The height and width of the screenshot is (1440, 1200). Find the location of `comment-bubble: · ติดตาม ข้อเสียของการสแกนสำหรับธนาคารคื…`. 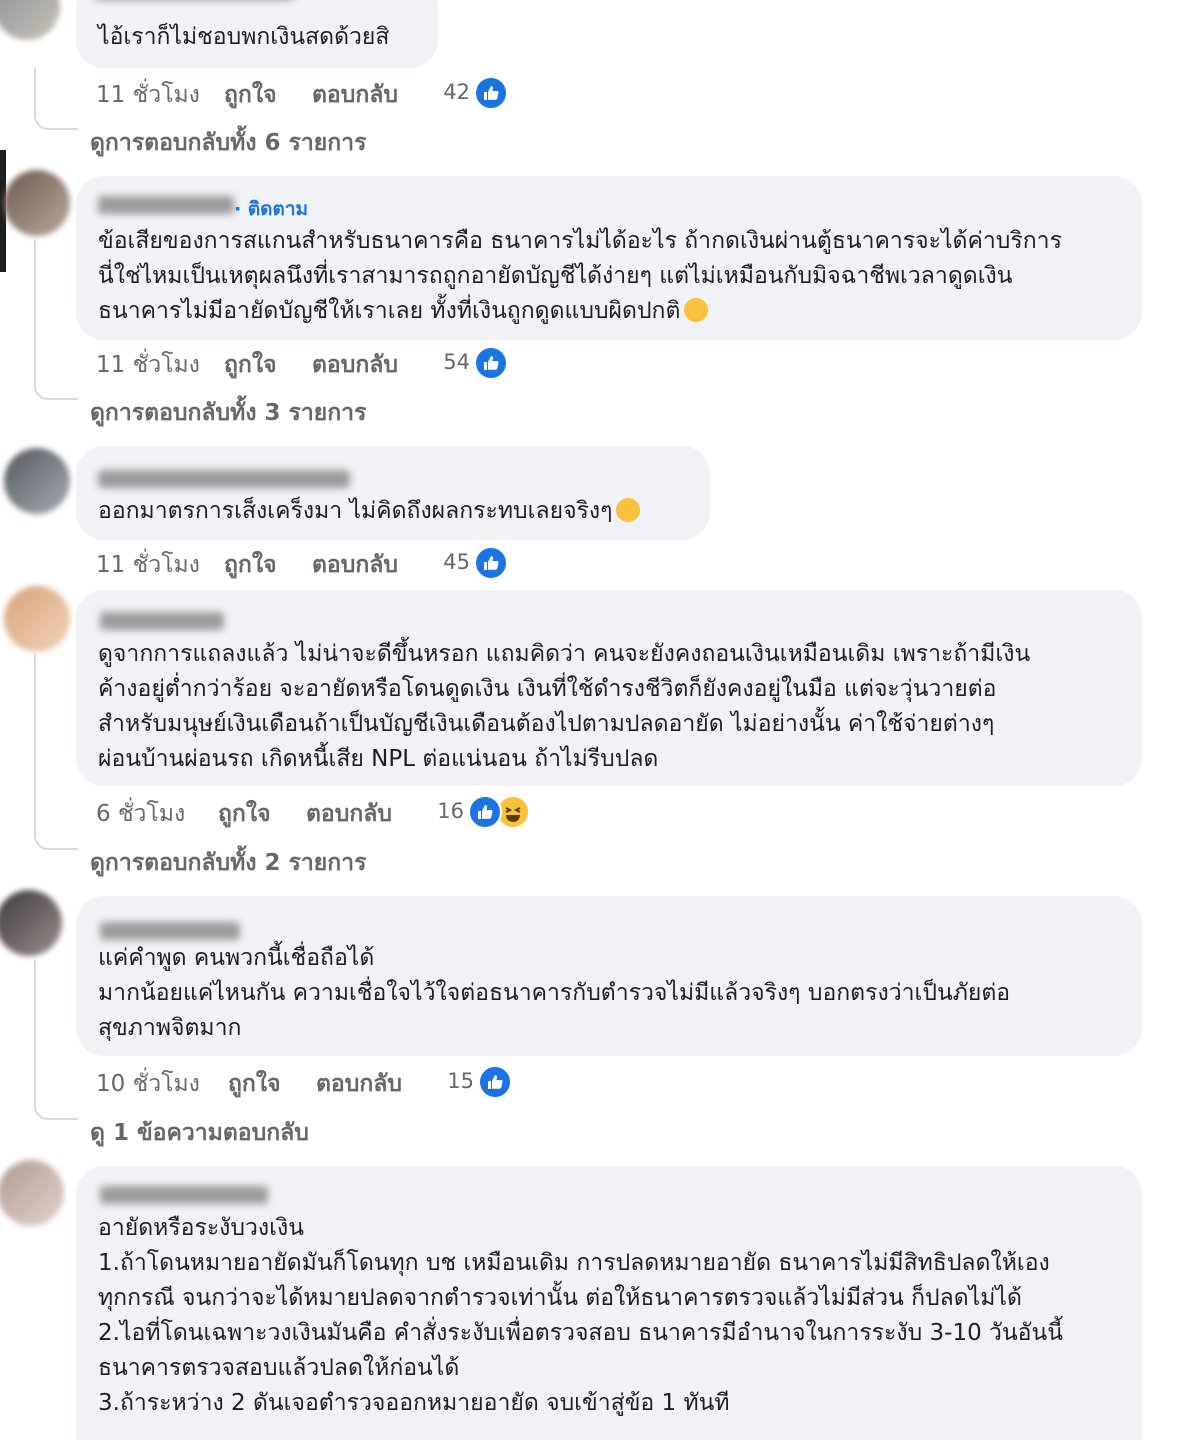

comment-bubble: · ติดตาม ข้อเสียของการสแกนสำหรับธนาคารคื… is located at coordinates (609, 258).